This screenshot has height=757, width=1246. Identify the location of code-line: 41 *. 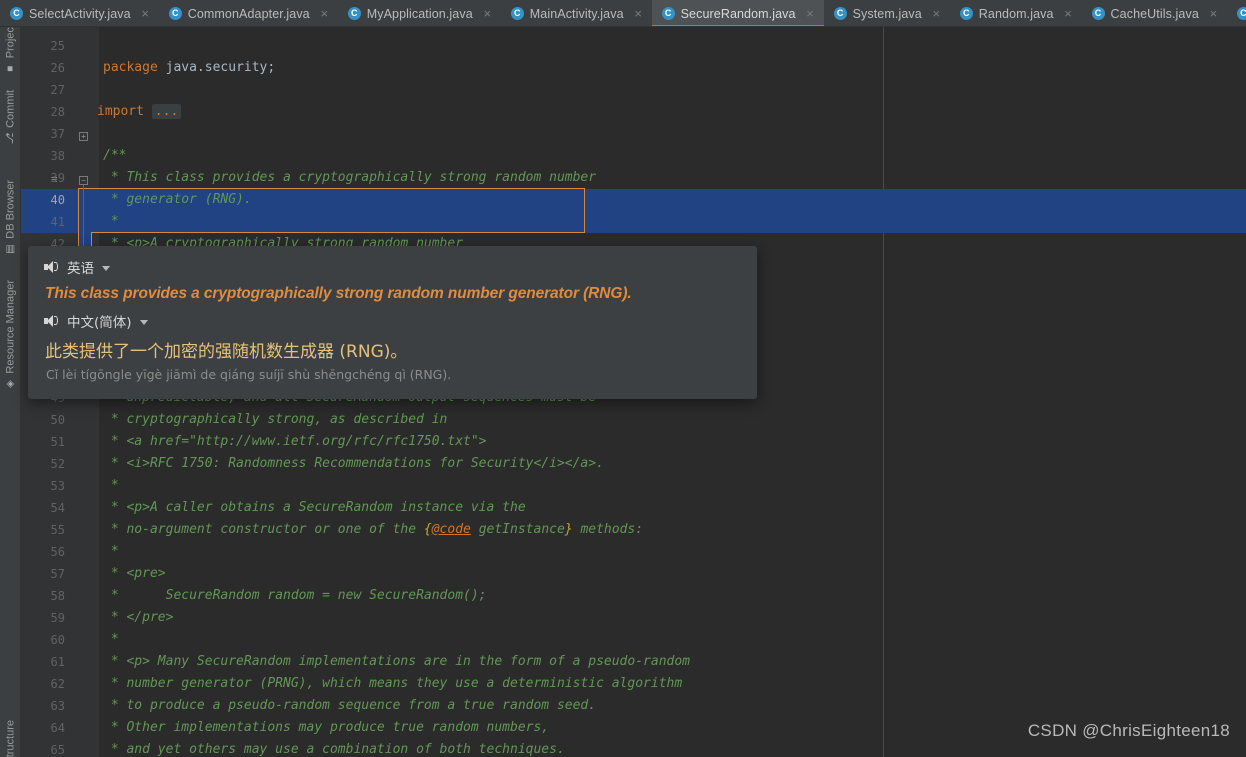
(633, 222).